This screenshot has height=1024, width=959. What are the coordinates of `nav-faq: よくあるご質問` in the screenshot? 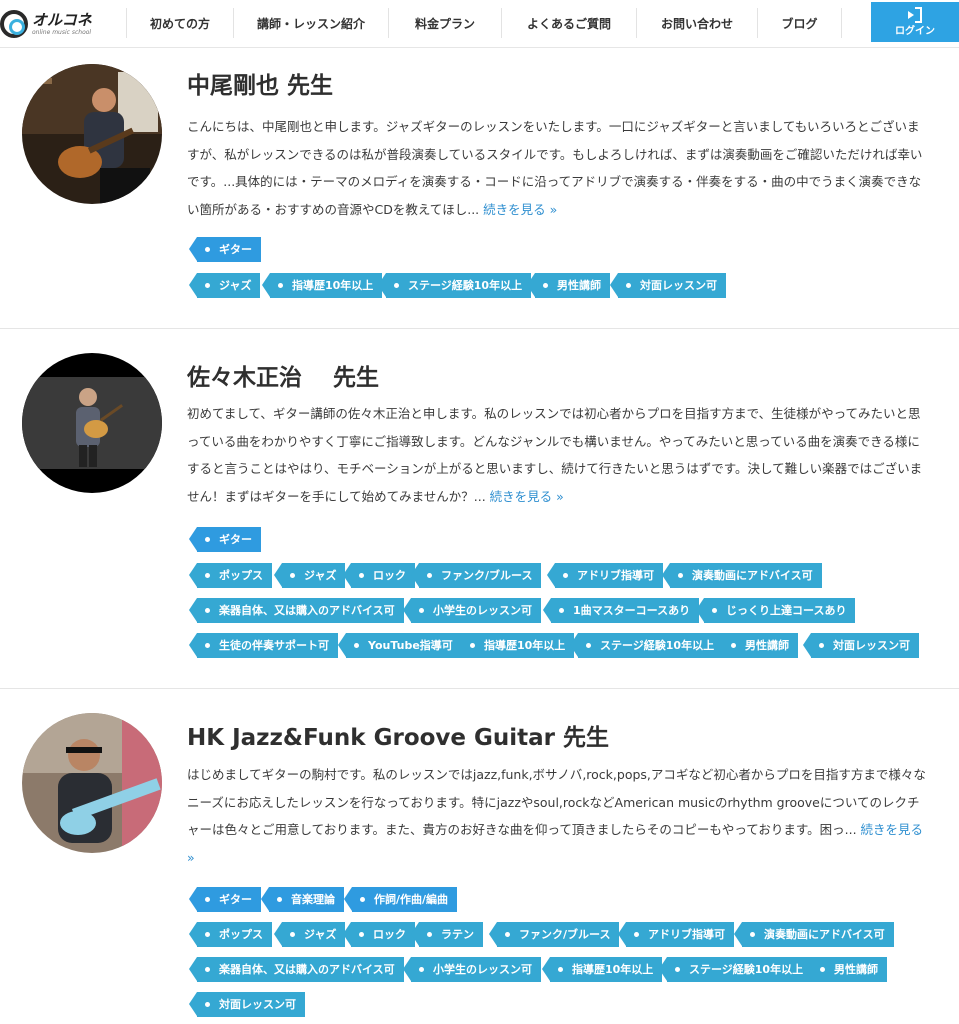 It's located at (568, 23).